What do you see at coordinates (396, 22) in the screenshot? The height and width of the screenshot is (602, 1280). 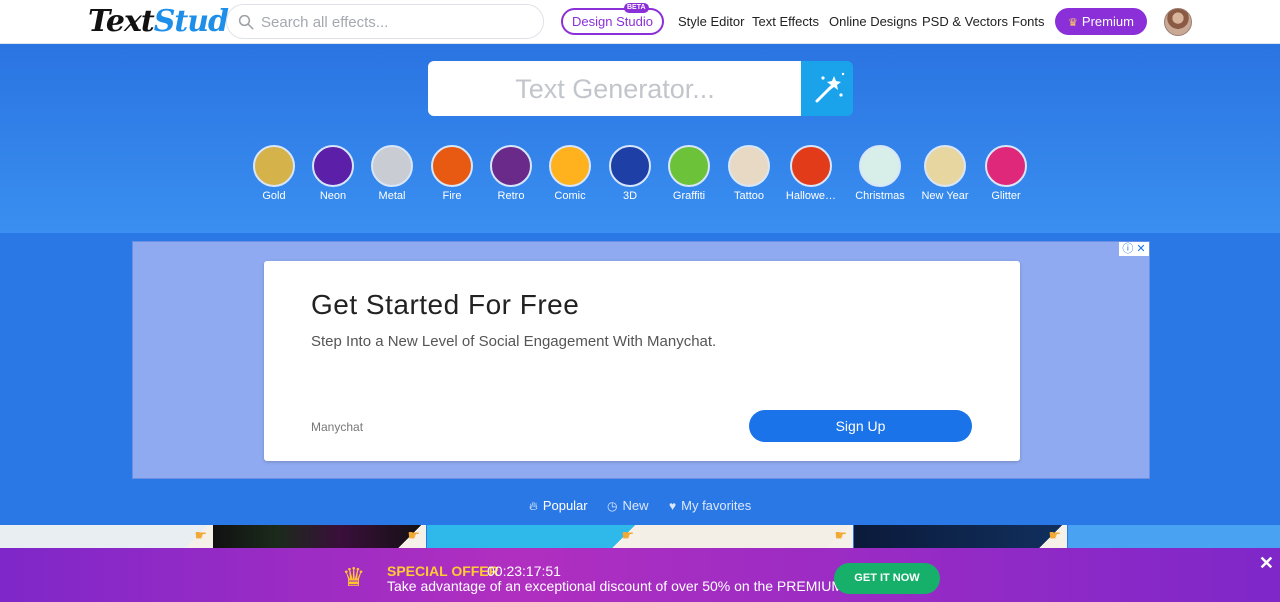 I see `search-input` at bounding box center [396, 22].